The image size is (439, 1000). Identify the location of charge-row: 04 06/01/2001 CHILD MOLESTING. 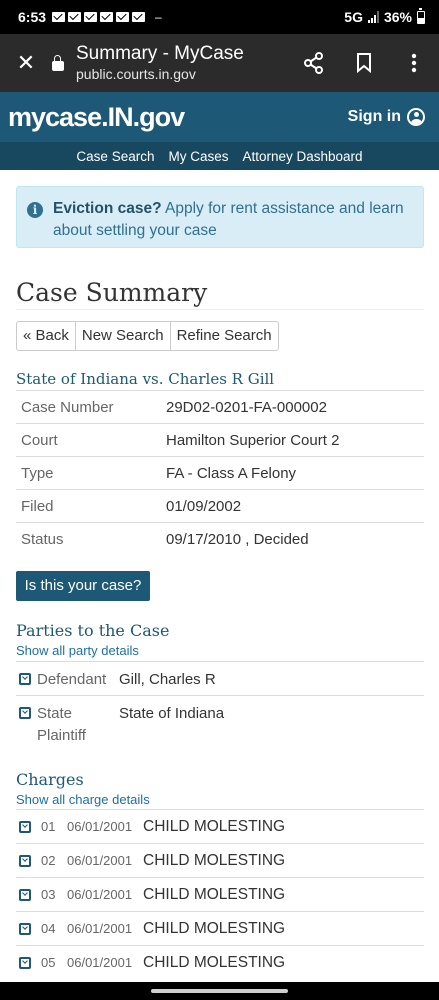
(220, 928).